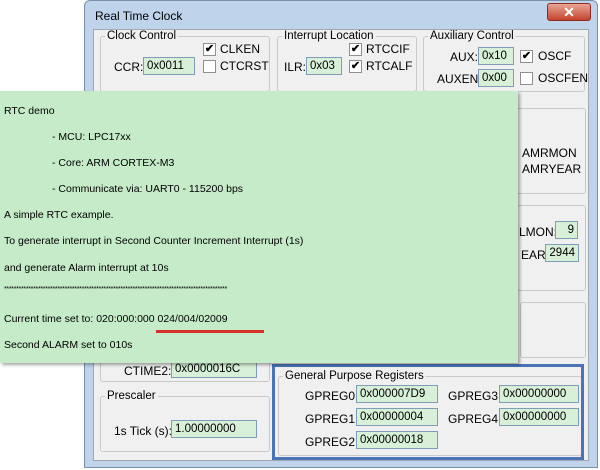 Image resolution: width=600 pixels, height=470 pixels. What do you see at coordinates (563, 78) in the screenshot?
I see `oscfen-label: OSCFEN` at bounding box center [563, 78].